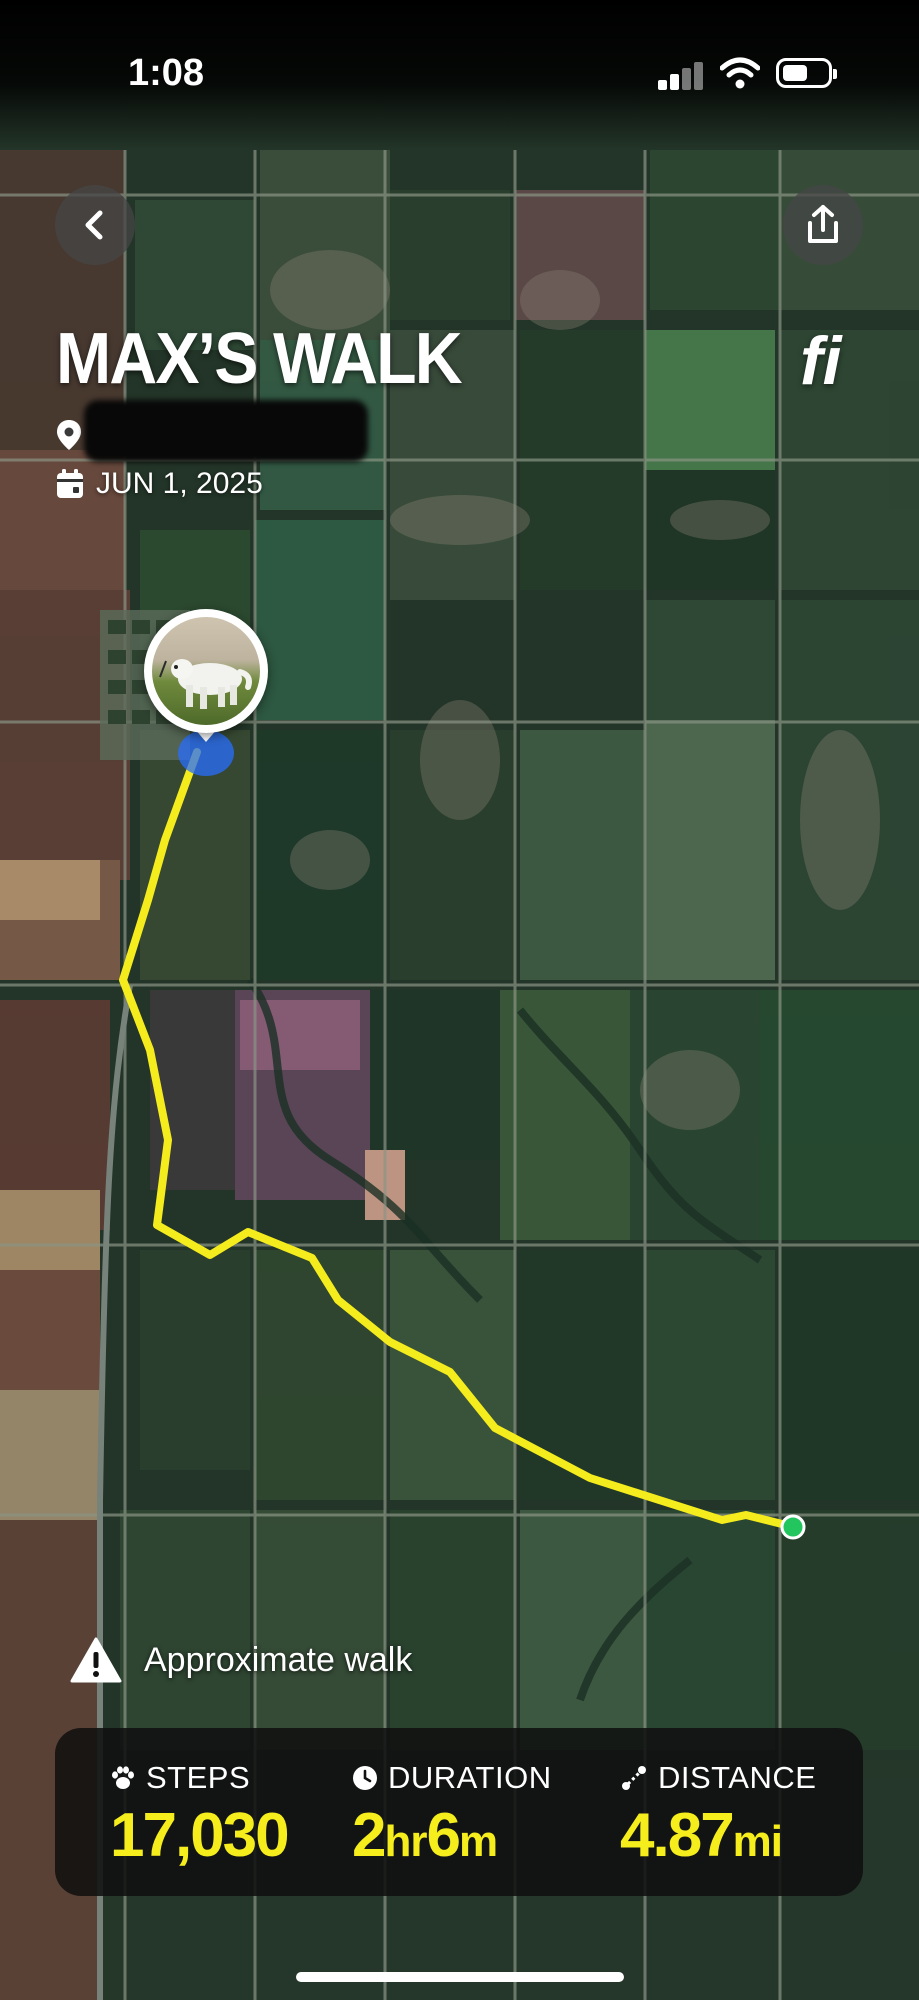  I want to click on distance-stat: DISTANCE 4.87mi, so click(718, 1815).